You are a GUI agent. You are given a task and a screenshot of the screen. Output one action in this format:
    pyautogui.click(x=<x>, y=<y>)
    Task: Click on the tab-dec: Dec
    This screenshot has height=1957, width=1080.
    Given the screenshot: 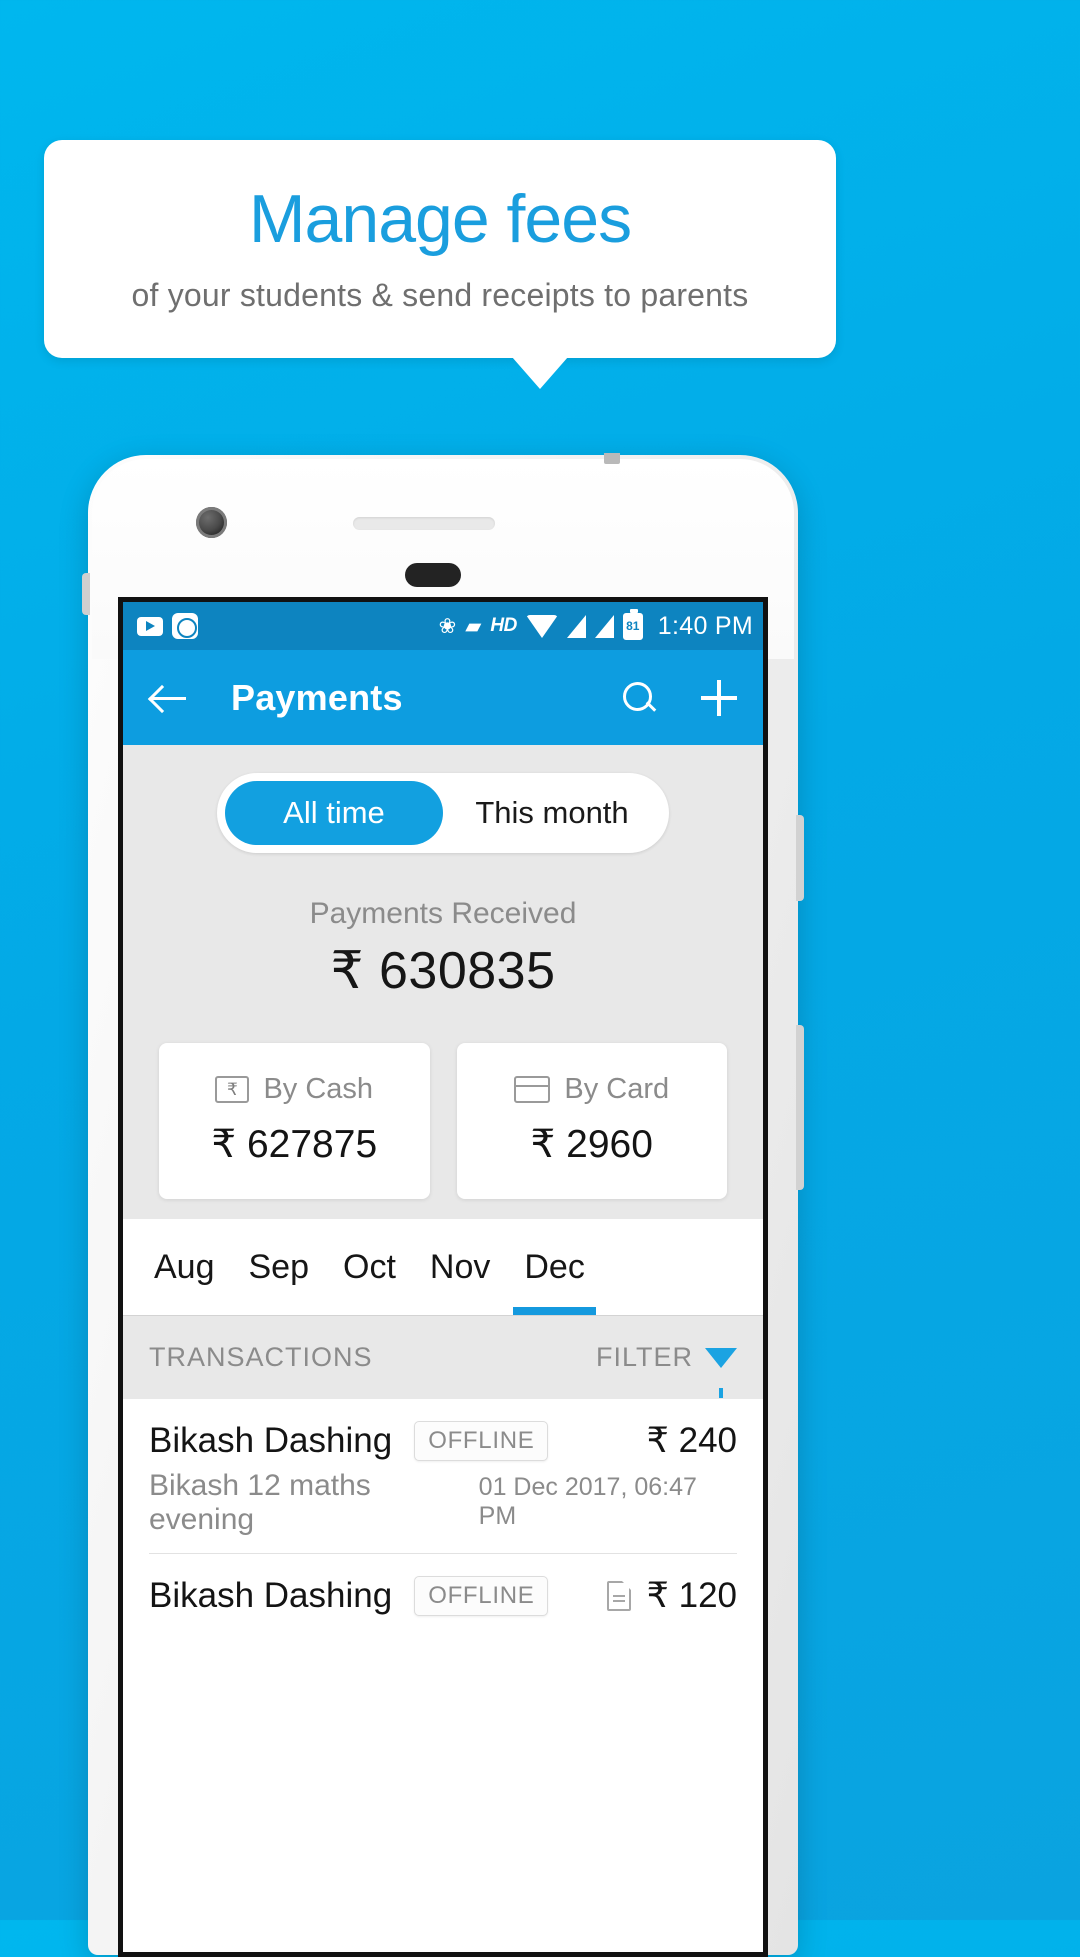 What is the action you would take?
    pyautogui.click(x=554, y=1267)
    